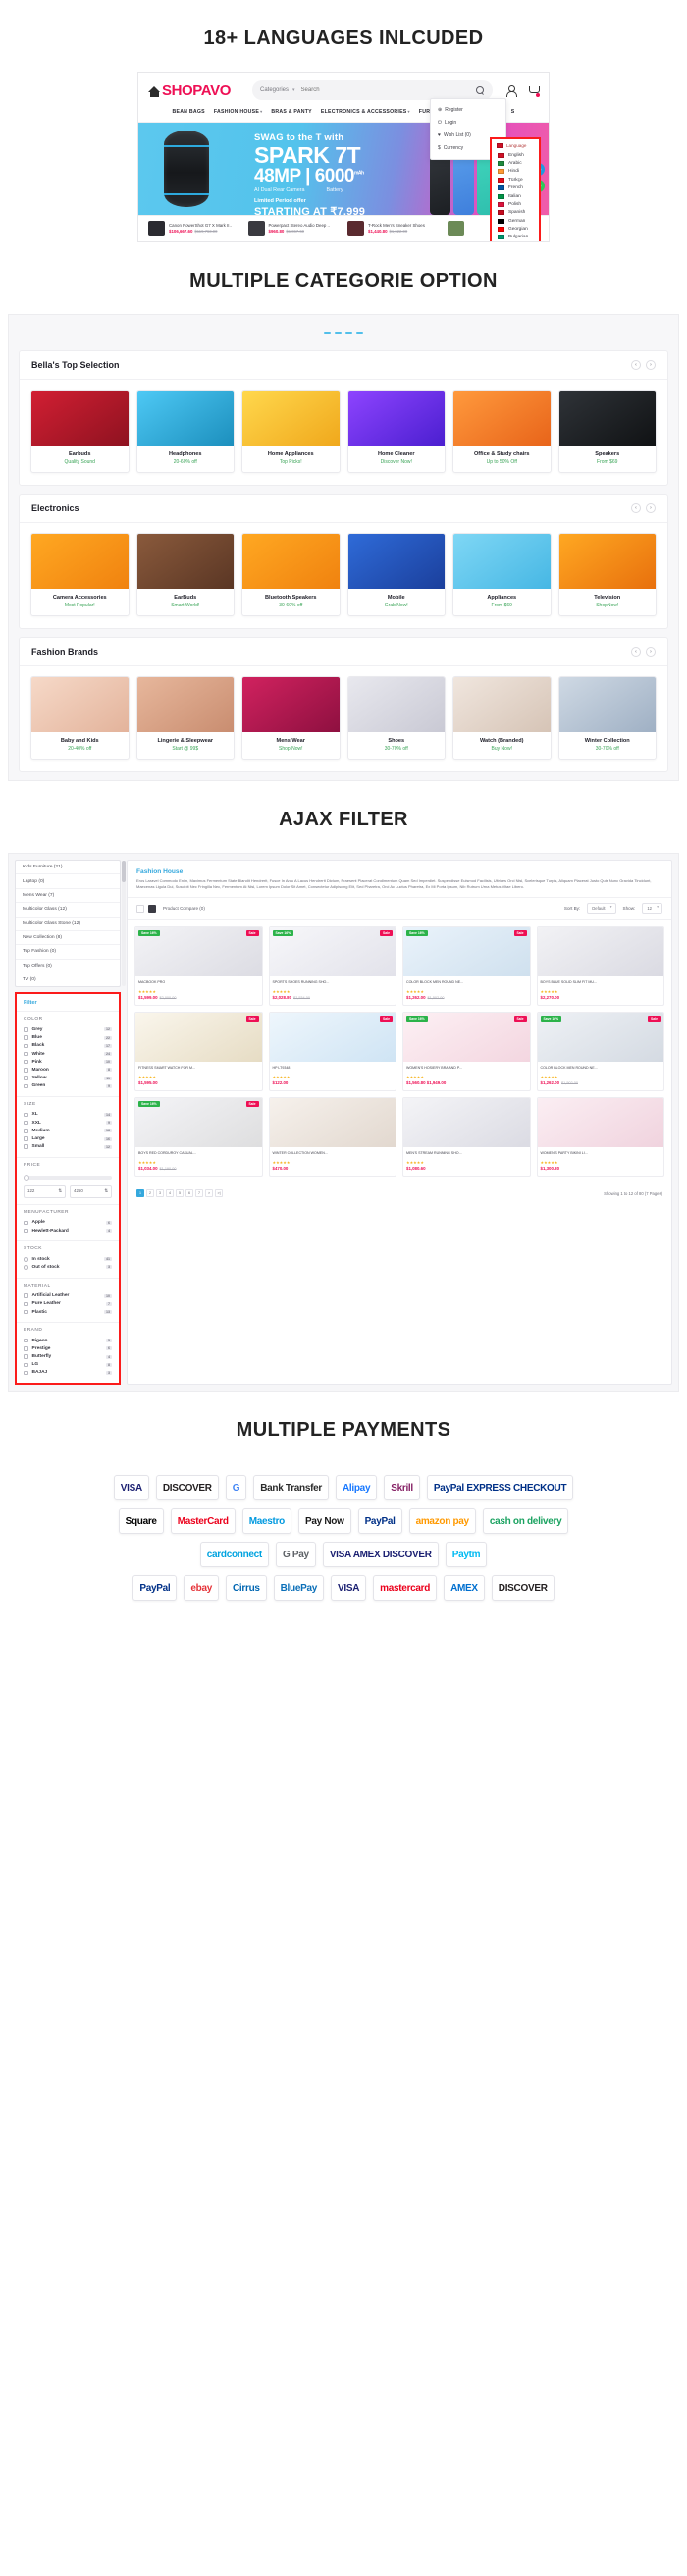  I want to click on prelist-item: Kids Furniture (21), so click(68, 868).